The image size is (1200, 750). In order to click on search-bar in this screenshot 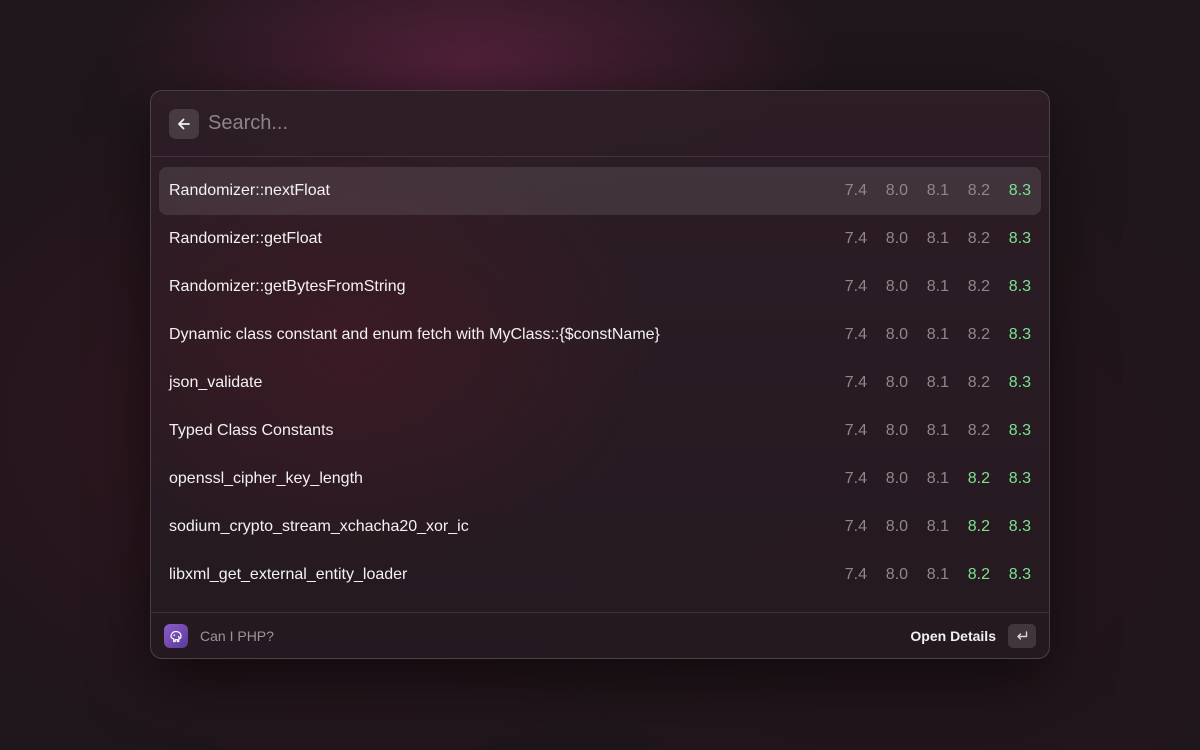, I will do `click(600, 124)`.